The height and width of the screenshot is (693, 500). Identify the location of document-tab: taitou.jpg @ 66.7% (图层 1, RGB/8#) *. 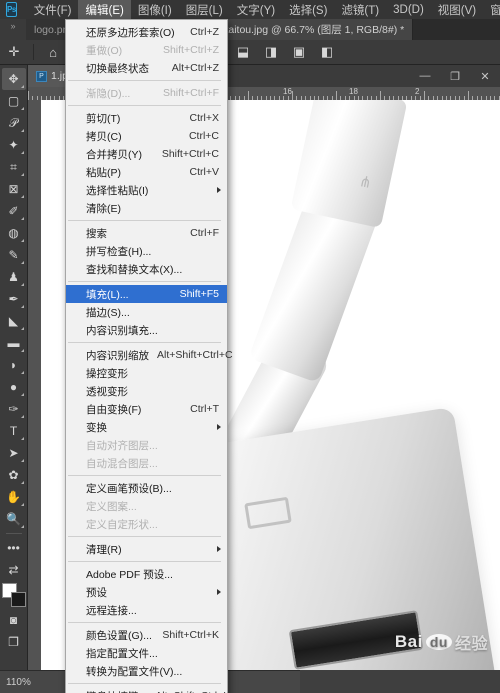
(315, 29).